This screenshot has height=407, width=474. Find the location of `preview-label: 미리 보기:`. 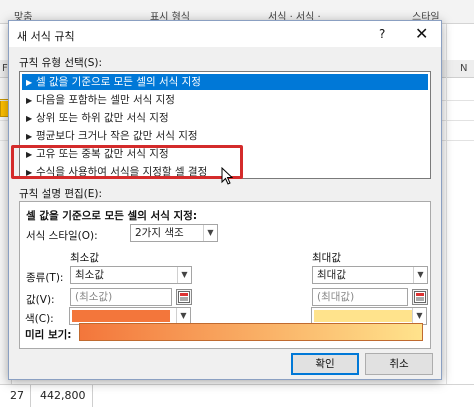

preview-label: 미리 보기: is located at coordinates (48, 335).